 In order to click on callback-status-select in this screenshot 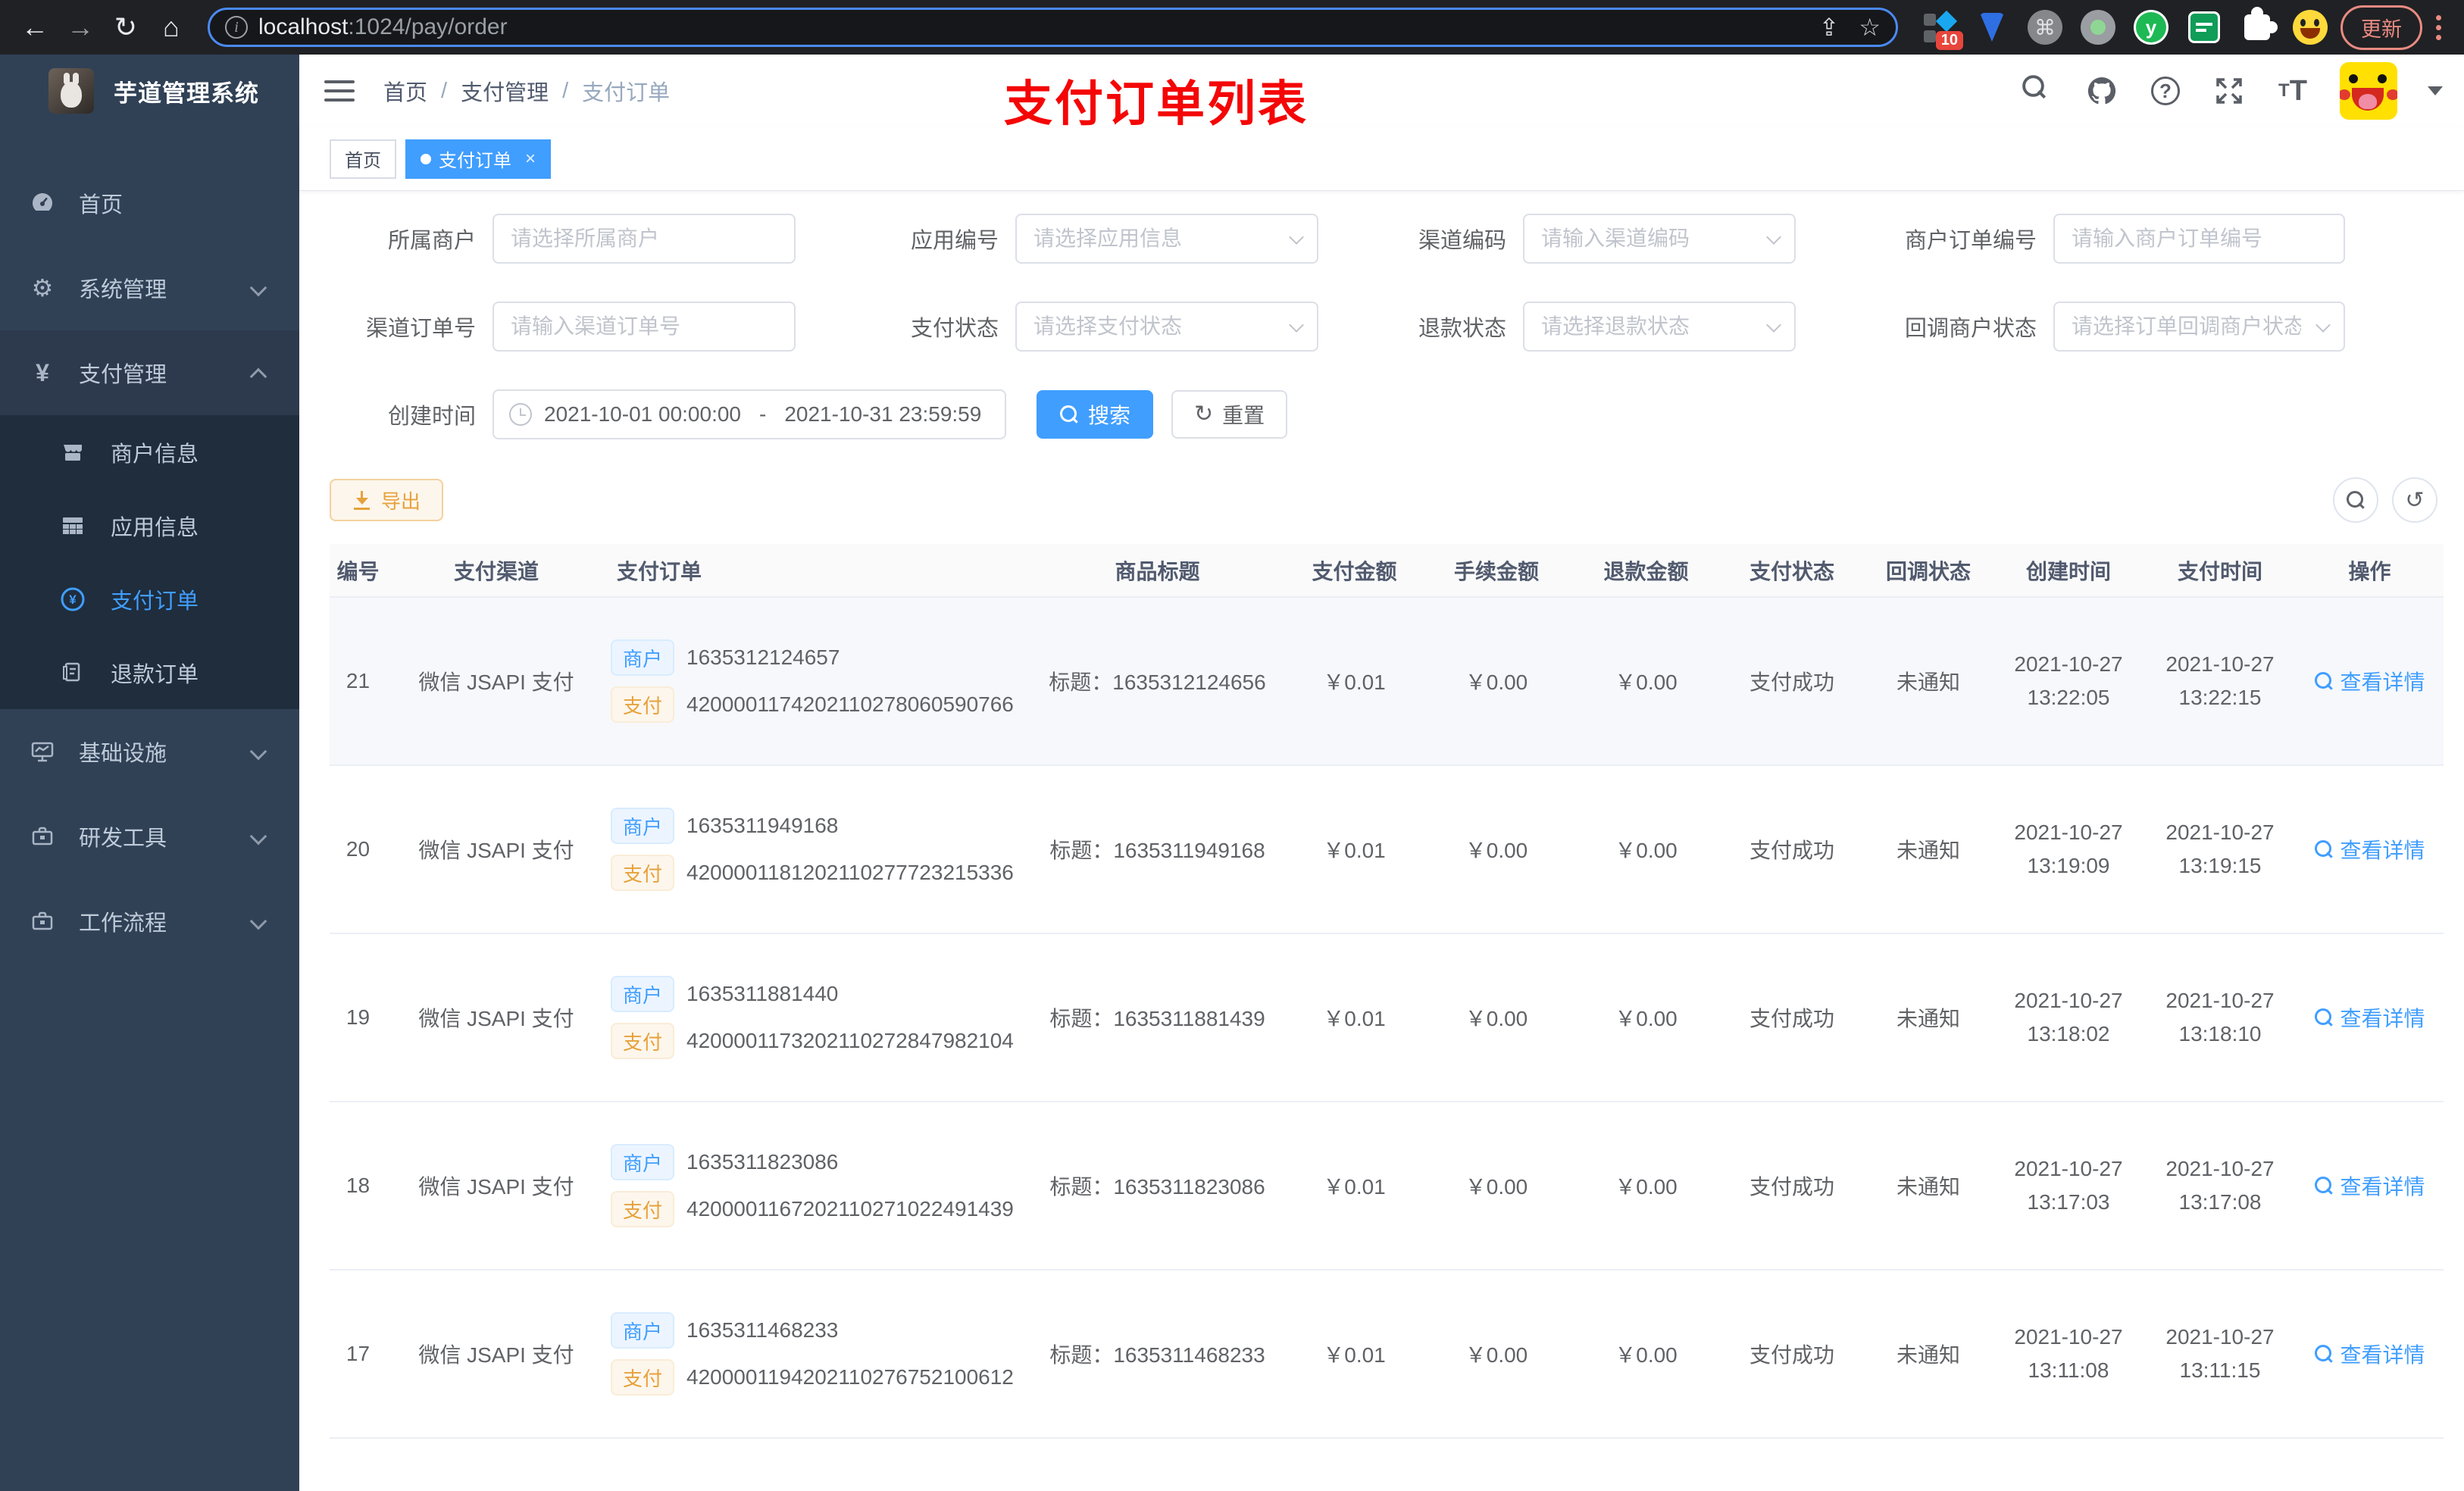, I will do `click(2199, 327)`.